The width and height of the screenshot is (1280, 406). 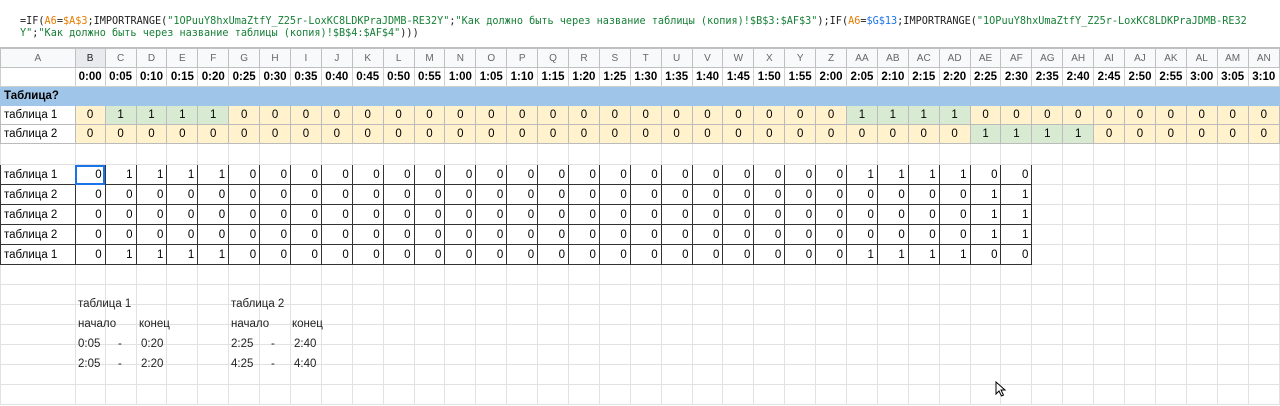 I want to click on column-header: AA, so click(x=862, y=58).